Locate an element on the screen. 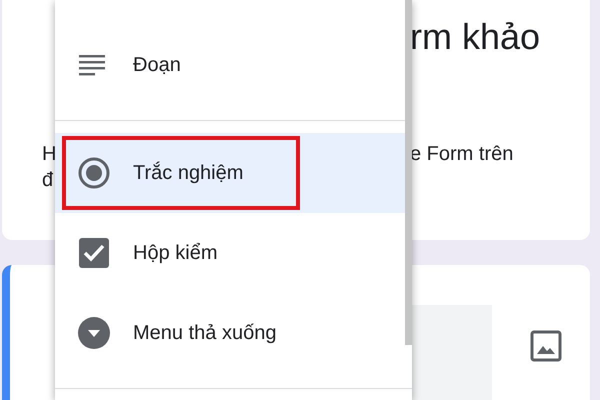 The image size is (600, 400). menu-item-label: Menu thả xuống is located at coordinates (204, 333).